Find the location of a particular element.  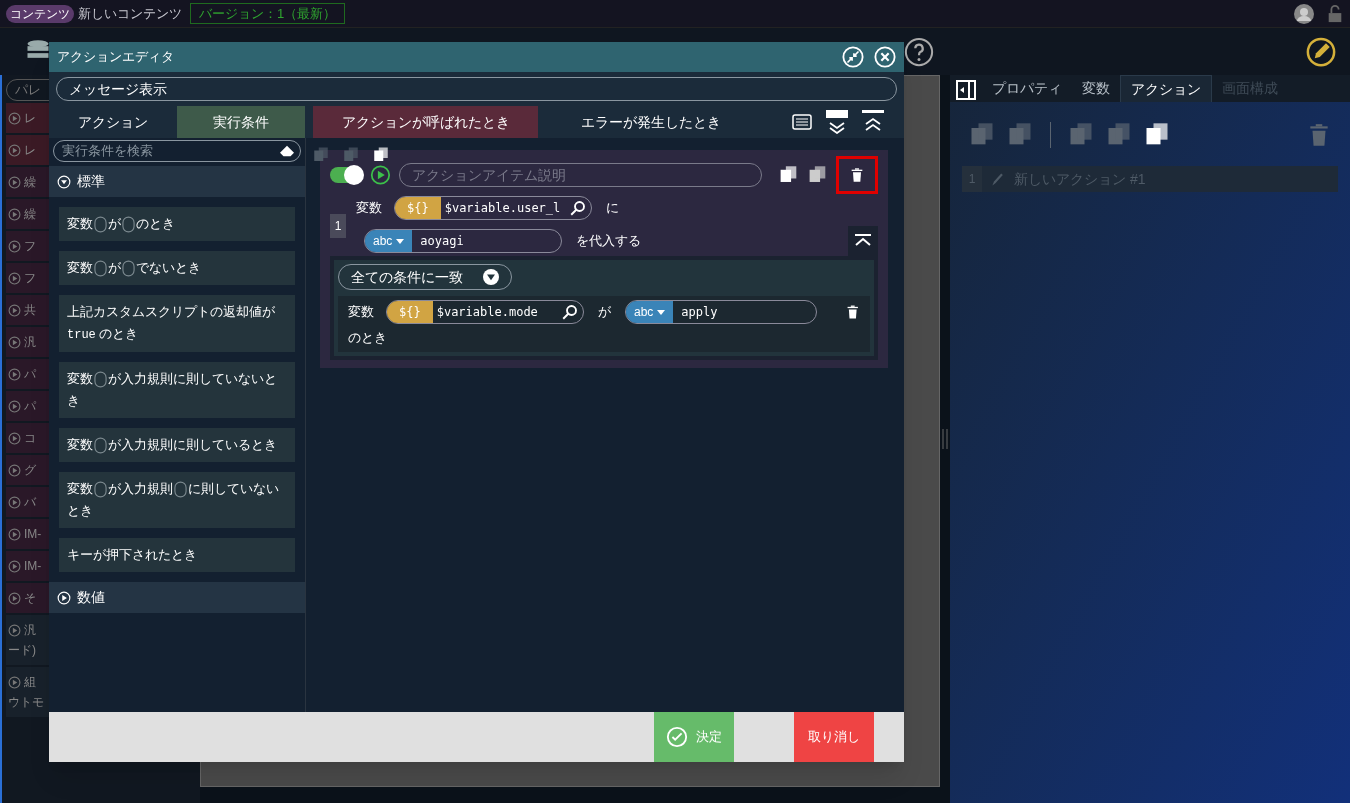

enable-toggle is located at coordinates (346, 175).